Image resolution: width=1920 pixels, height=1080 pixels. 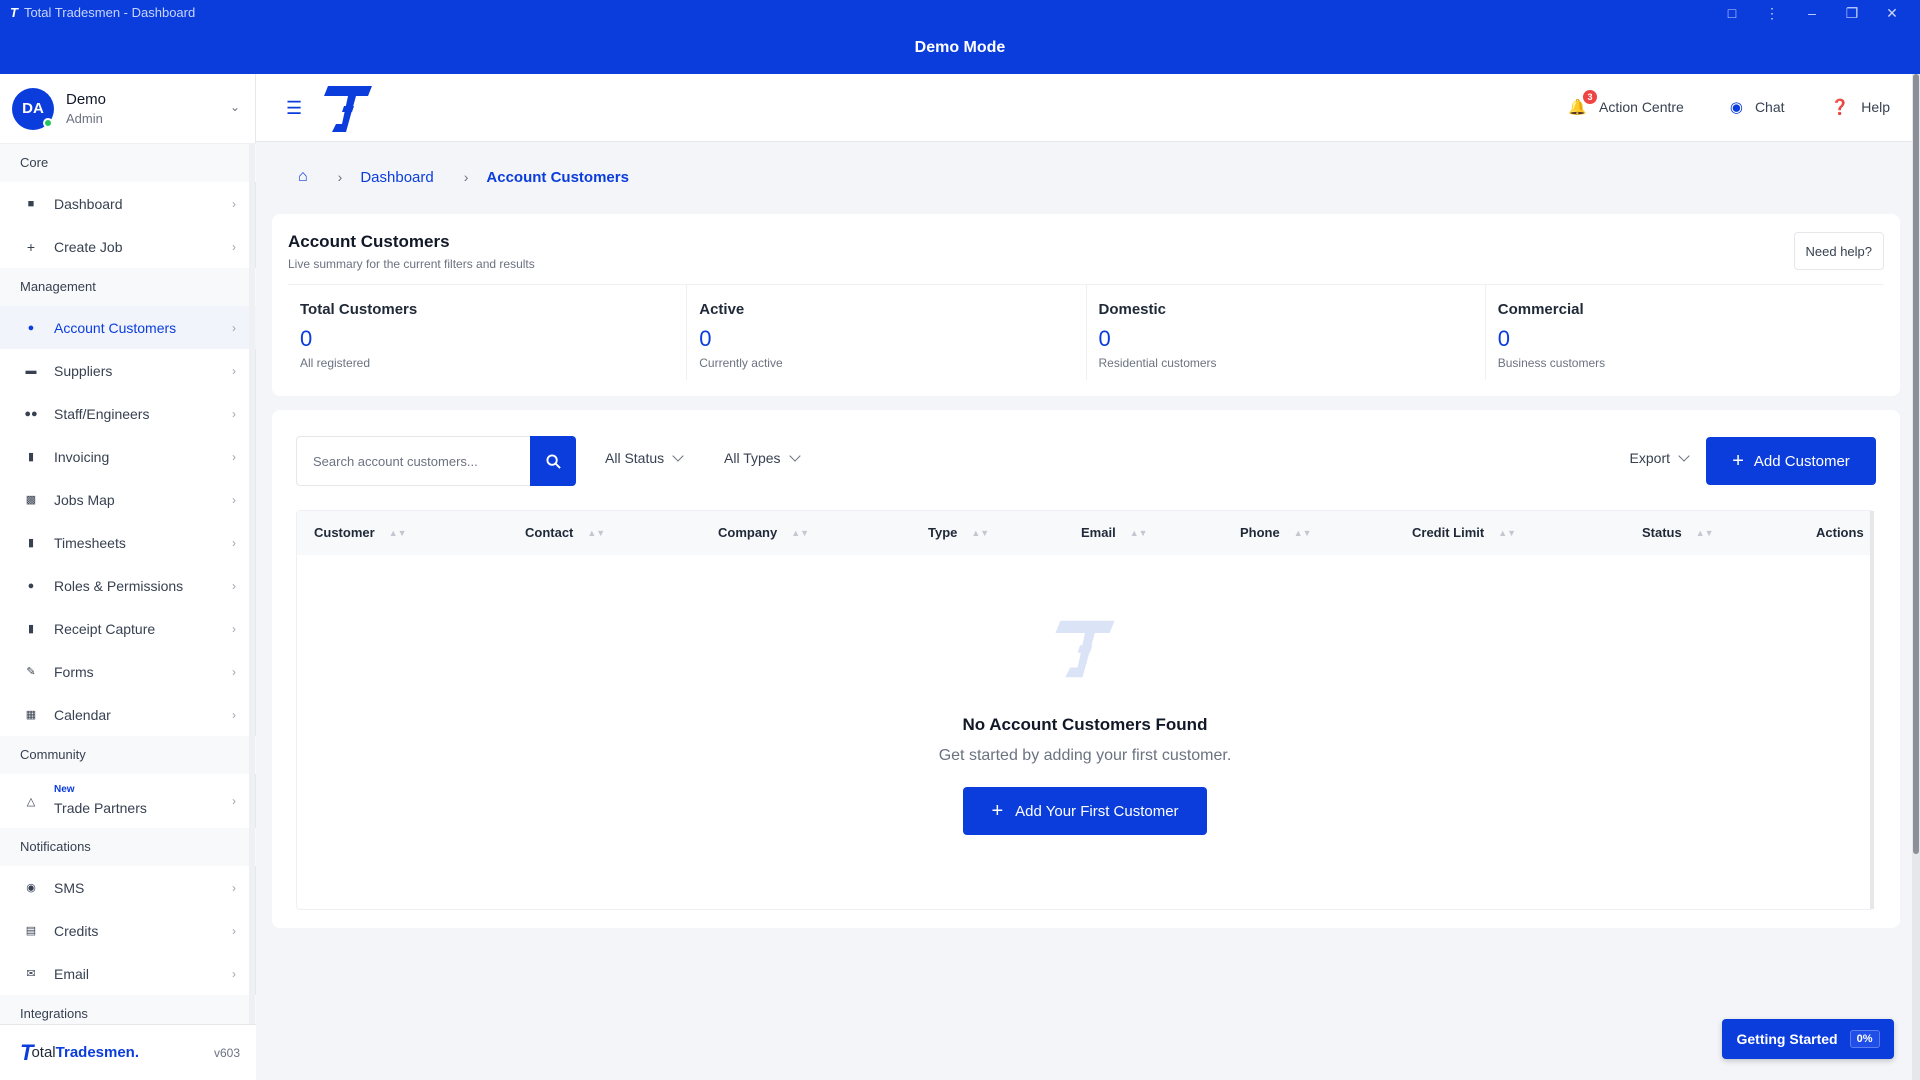 I want to click on stat-description: Currently active, so click(x=741, y=363).